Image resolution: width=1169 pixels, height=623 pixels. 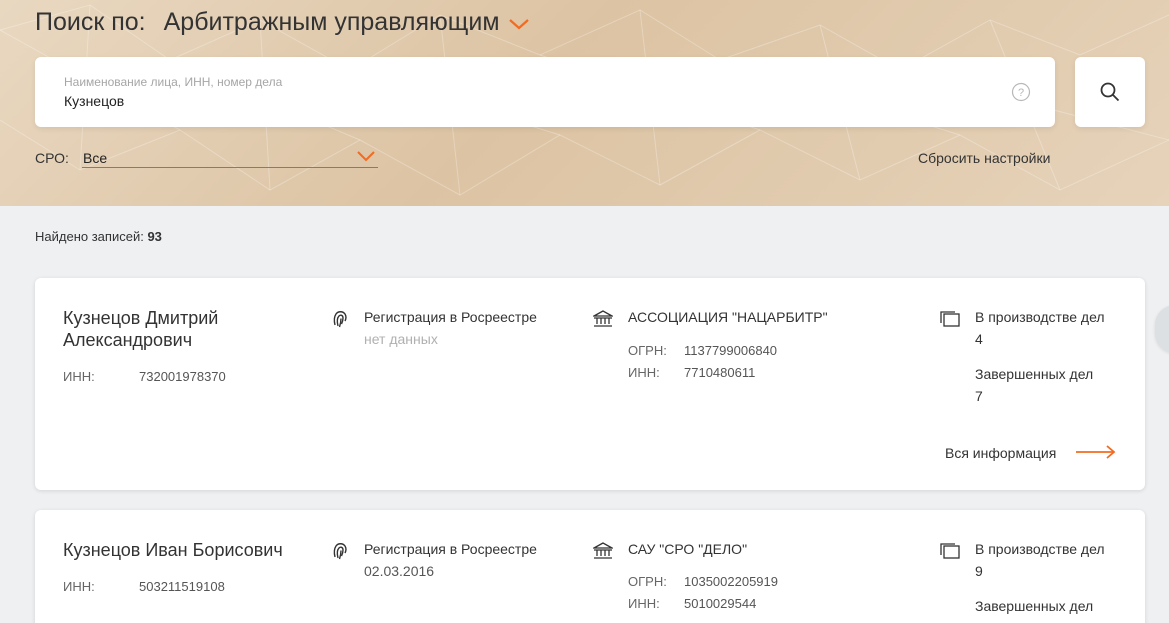 I want to click on search-input, so click(x=514, y=101).